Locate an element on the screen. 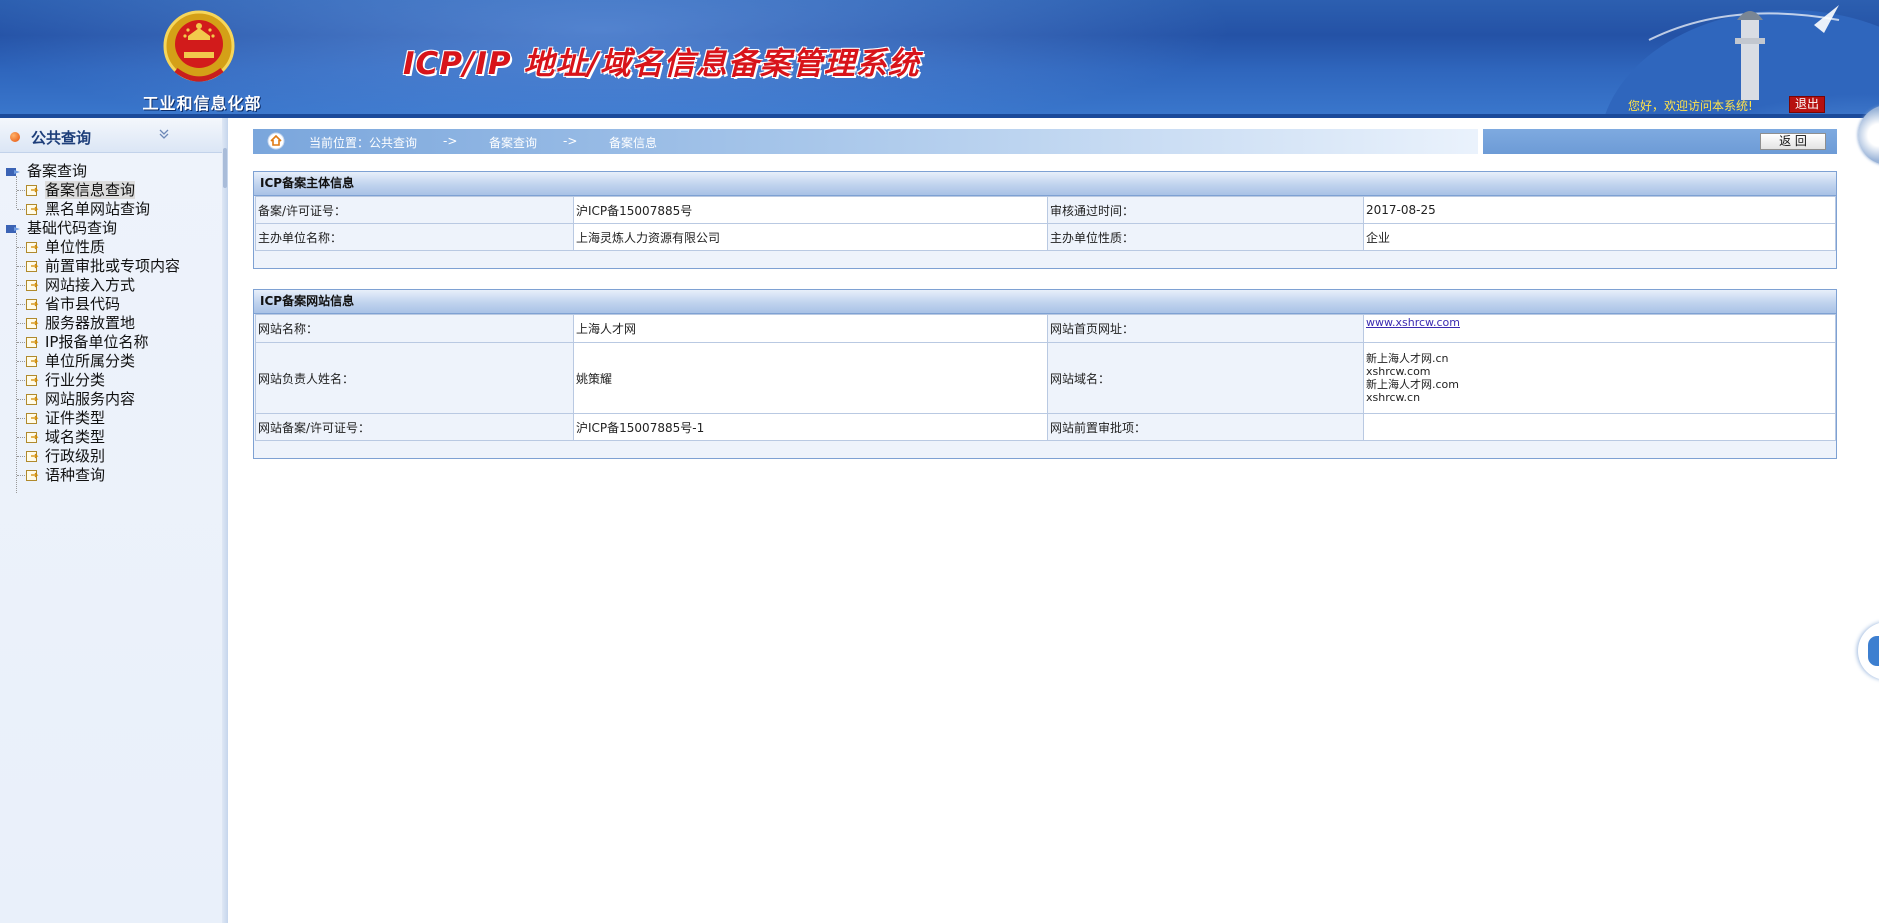 The height and width of the screenshot is (923, 1879). tree-item-pre-approval: 前置审批或专项内容 is located at coordinates (103, 266).